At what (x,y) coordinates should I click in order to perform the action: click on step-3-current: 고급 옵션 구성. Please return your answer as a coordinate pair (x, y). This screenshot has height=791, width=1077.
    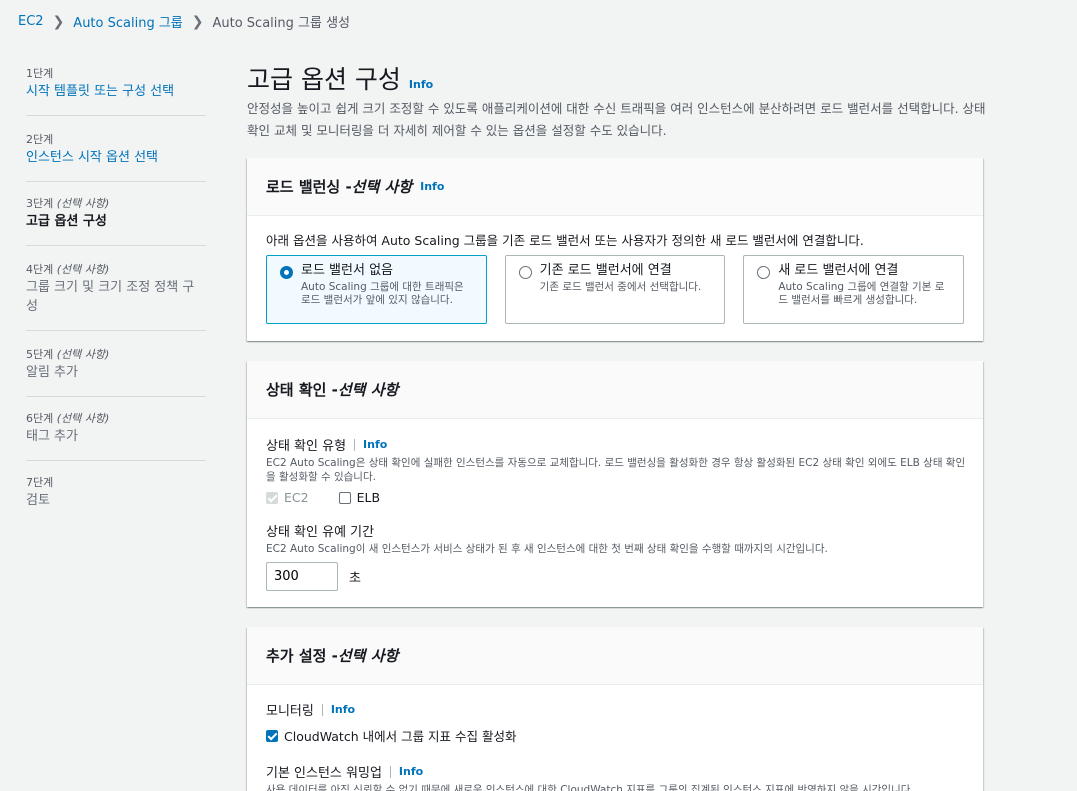
    Looking at the image, I should click on (66, 221).